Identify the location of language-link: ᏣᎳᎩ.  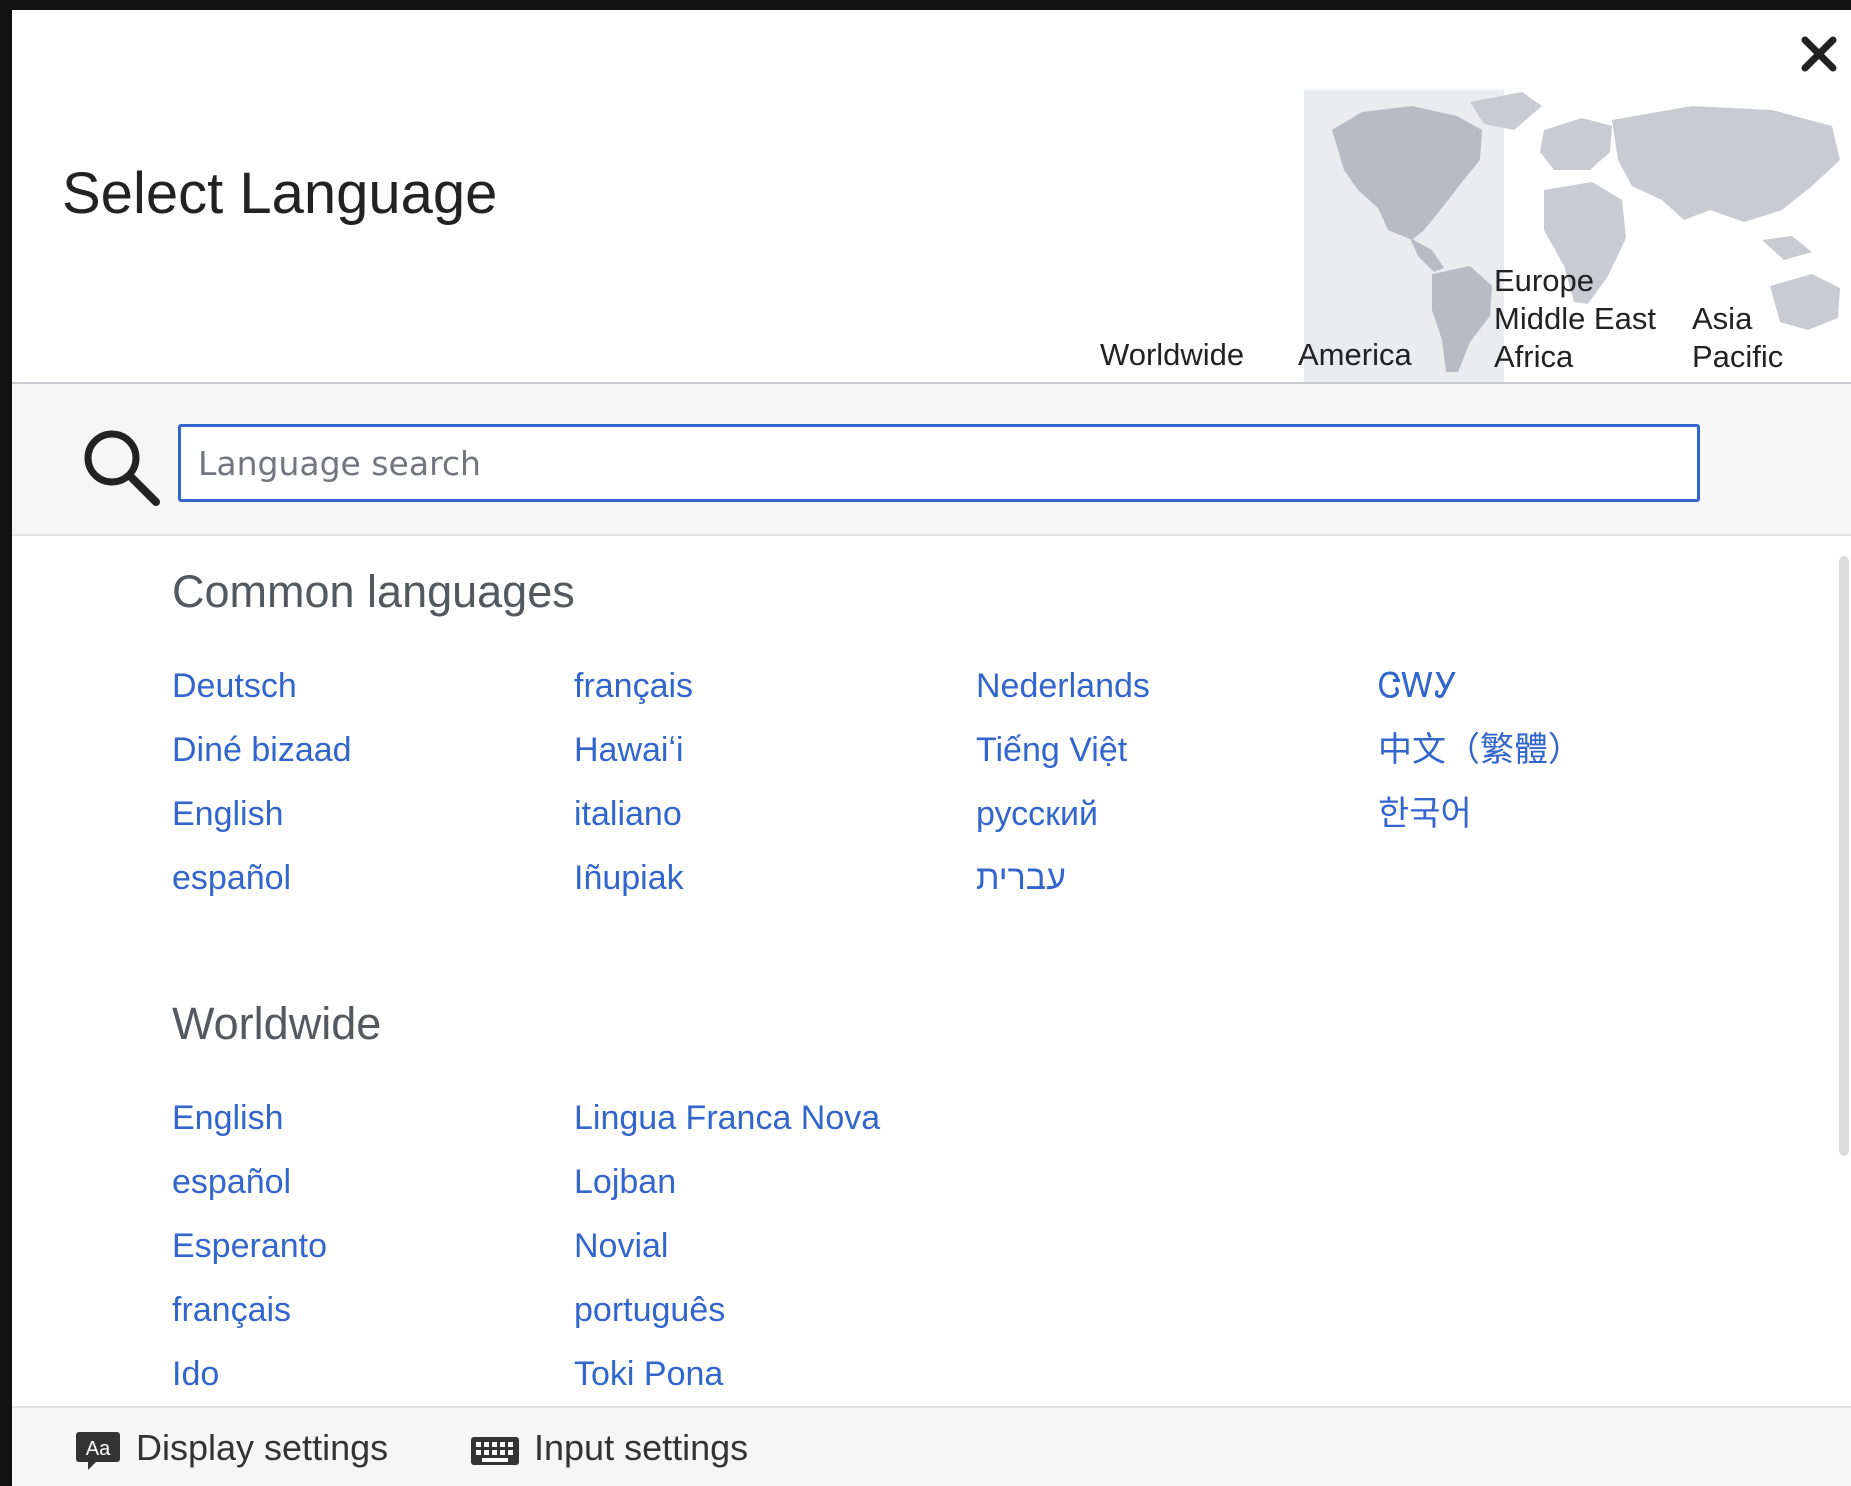
(1480, 686).